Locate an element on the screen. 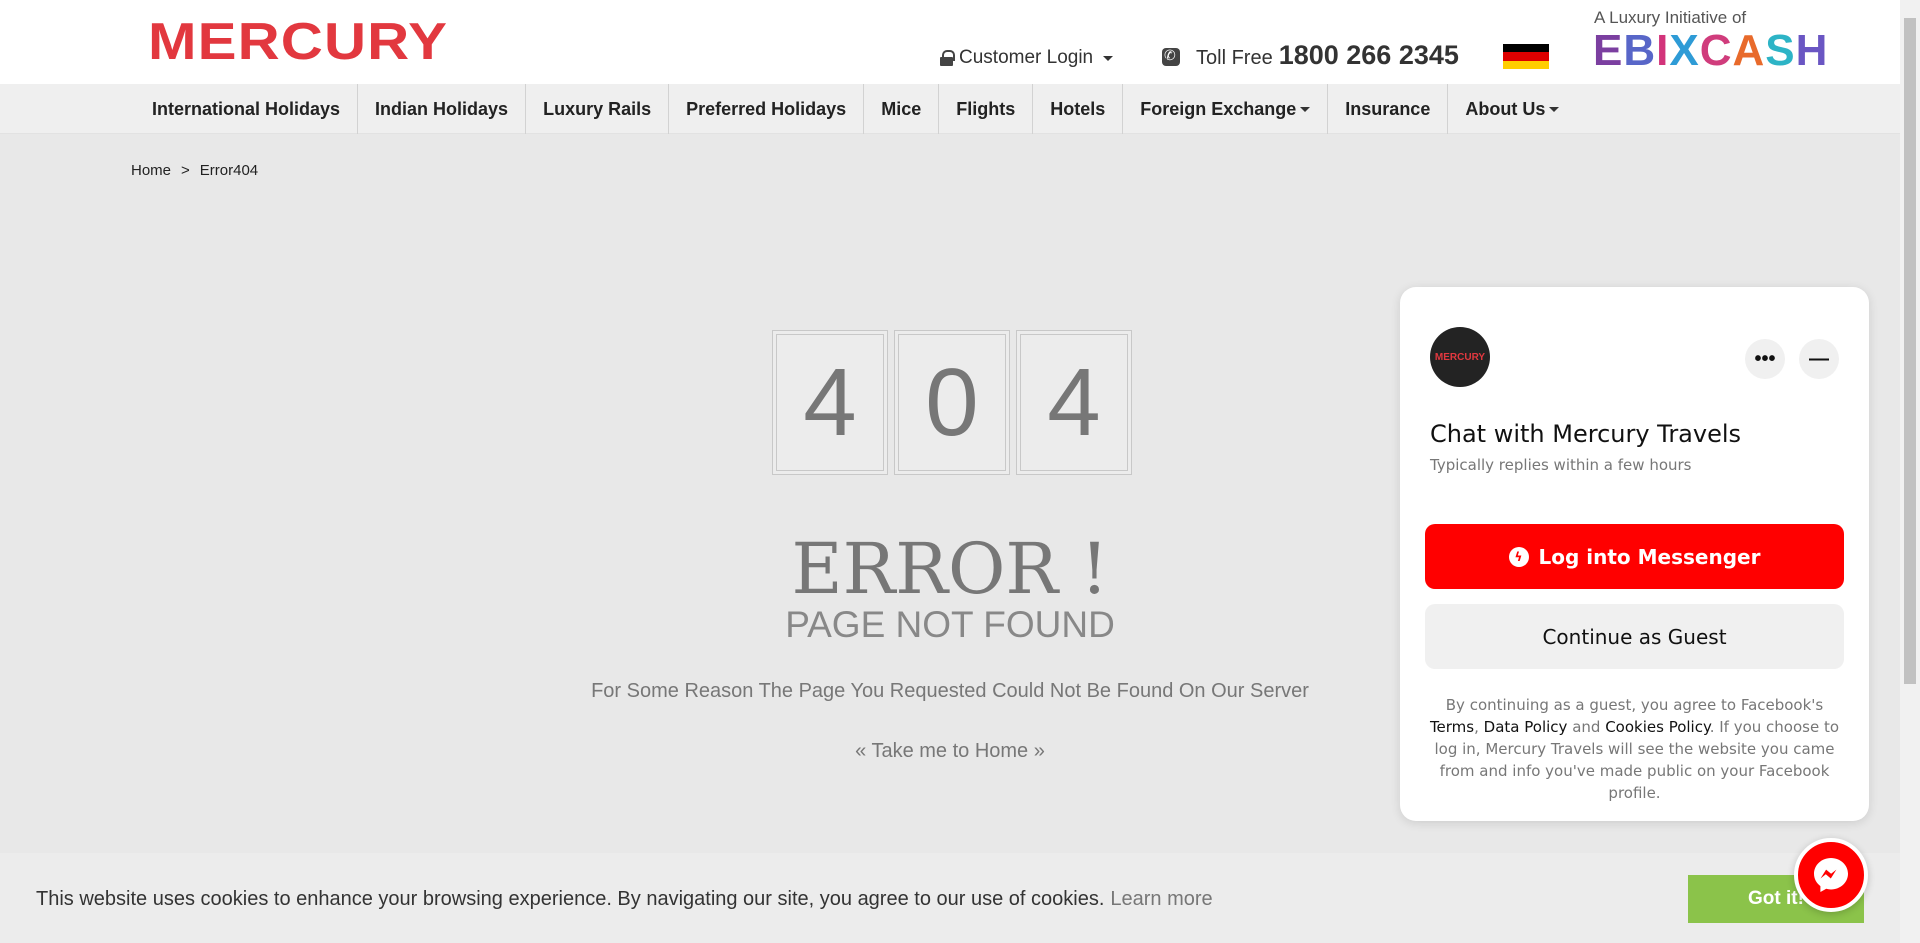 The width and height of the screenshot is (1920, 943). error-code-digits: 4 0 4 is located at coordinates (952, 402).